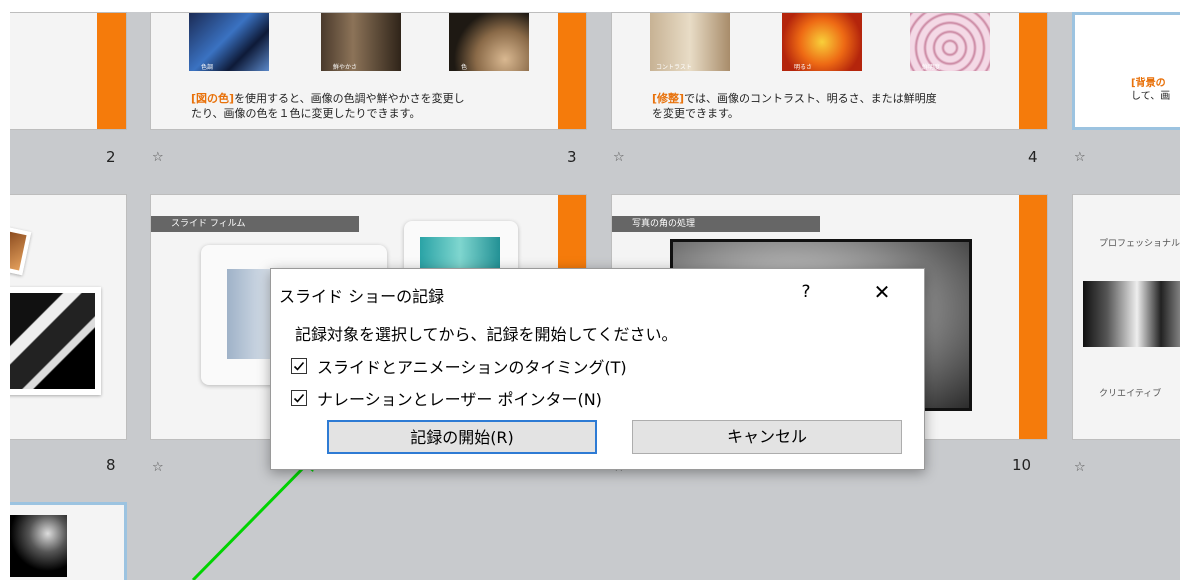 The width and height of the screenshot is (1180, 580). Describe the element at coordinates (464, 67) in the screenshot. I see `thumb-label: 色` at that location.